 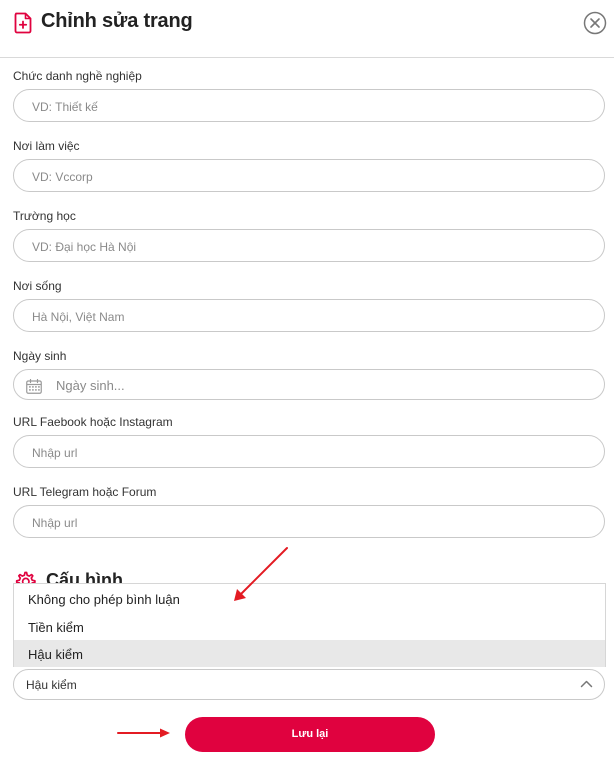 I want to click on workplace-input, so click(x=312, y=176).